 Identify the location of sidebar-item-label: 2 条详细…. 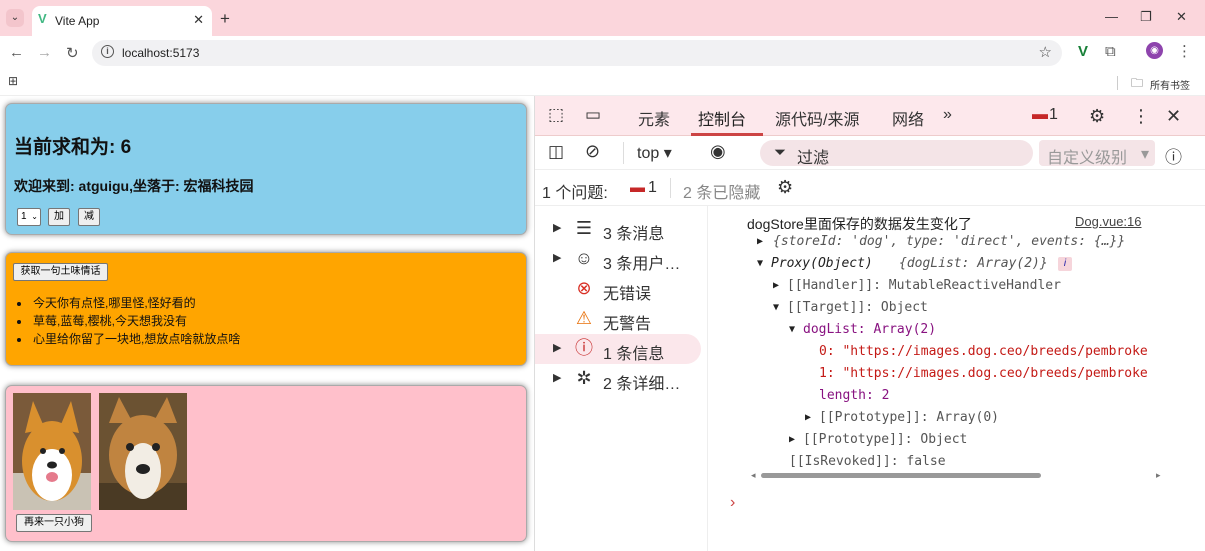
(642, 384).